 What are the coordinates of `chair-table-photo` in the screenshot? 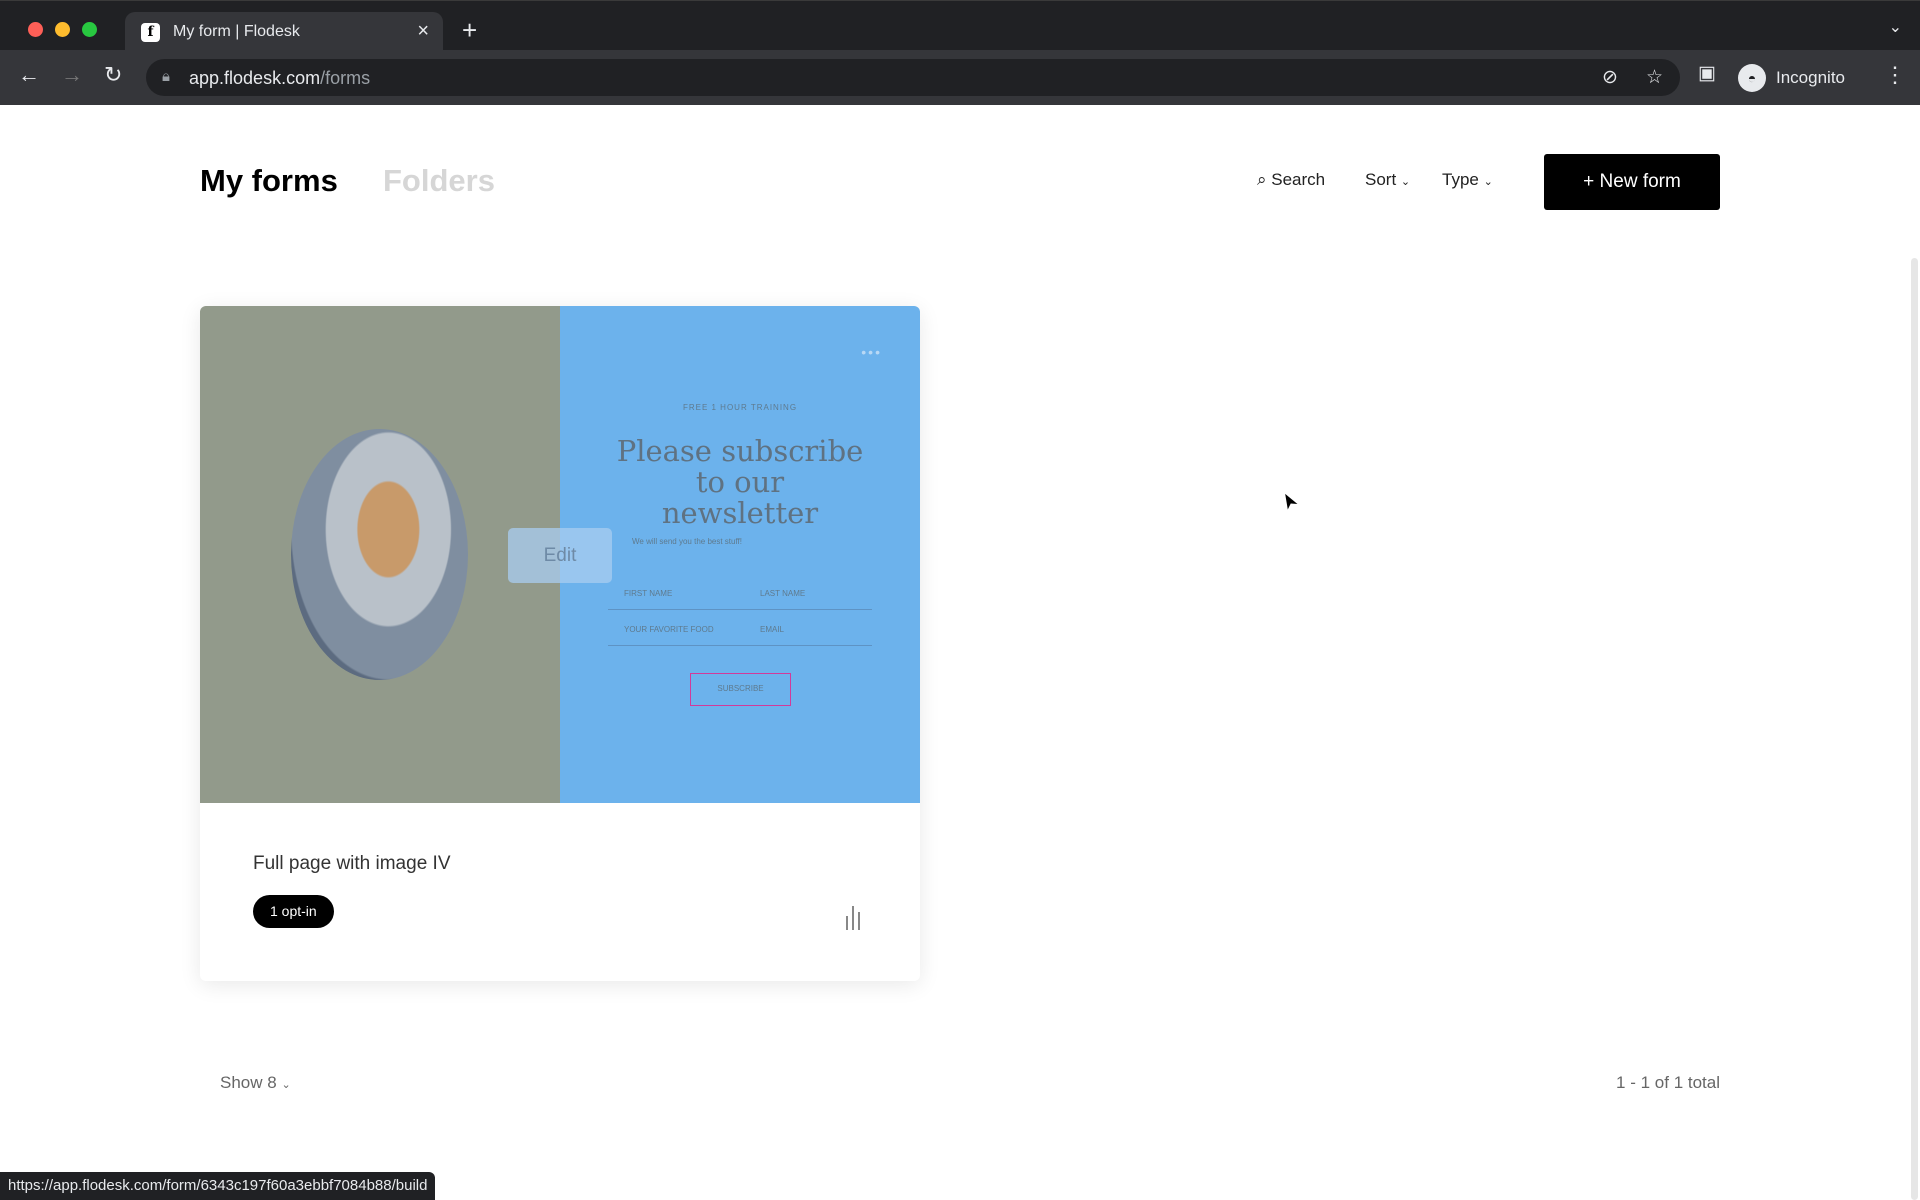 It's located at (379, 554).